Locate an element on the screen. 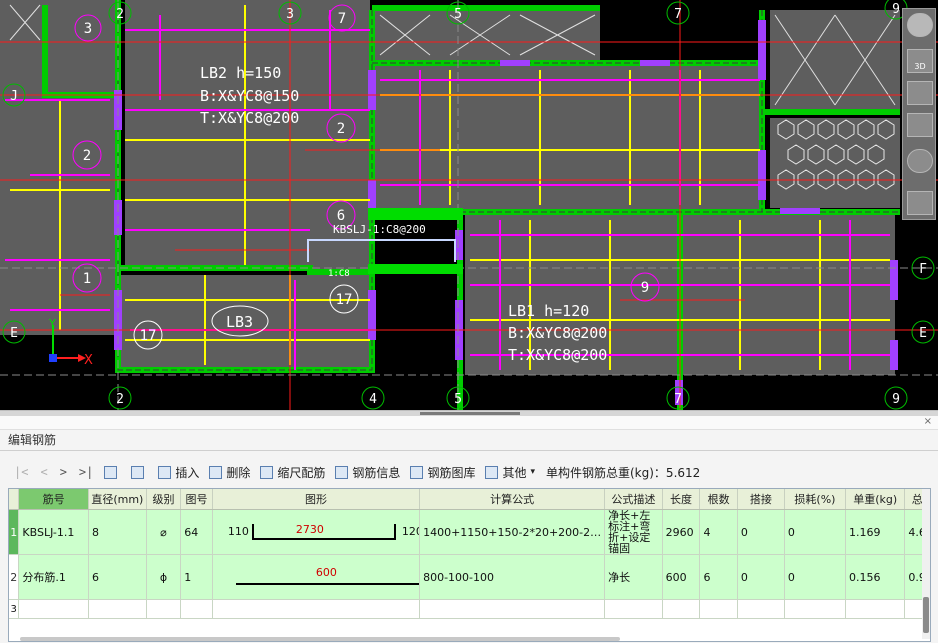  cell-count: 4 is located at coordinates (718, 532).